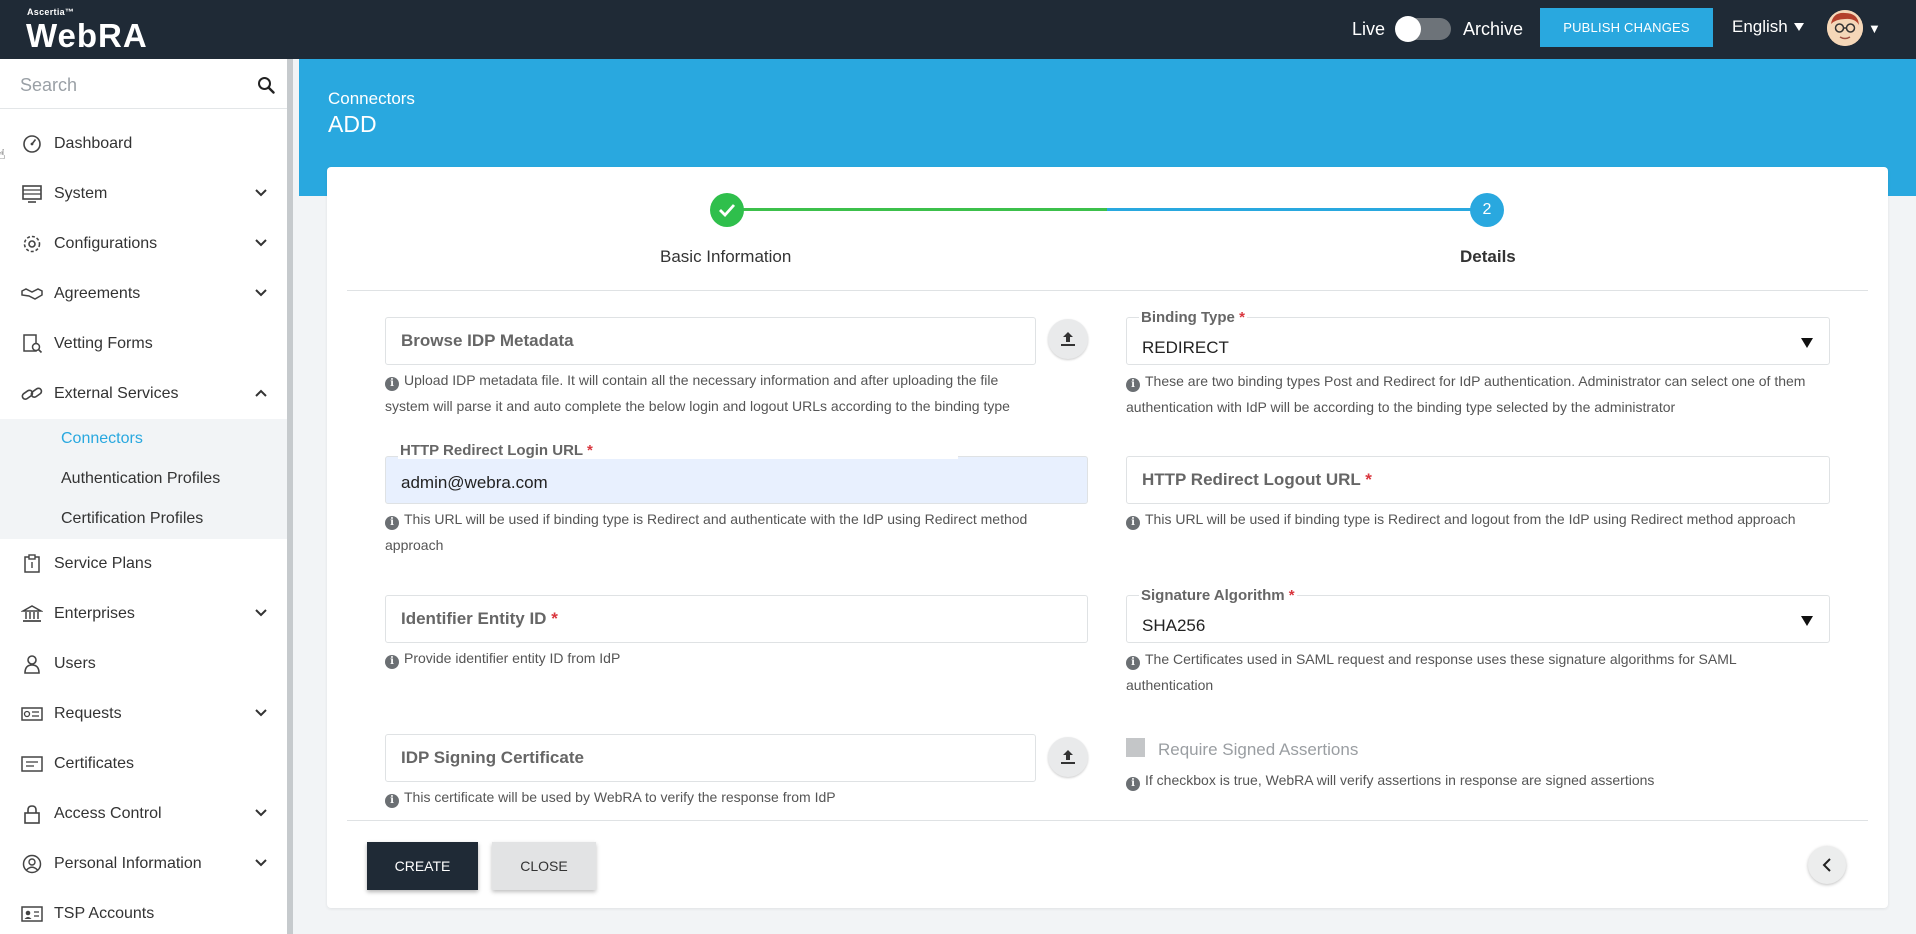 This screenshot has height=934, width=1916. Describe the element at coordinates (710, 758) in the screenshot. I see `idp-signing-certificate-field: IDP Signing Certificate` at that location.